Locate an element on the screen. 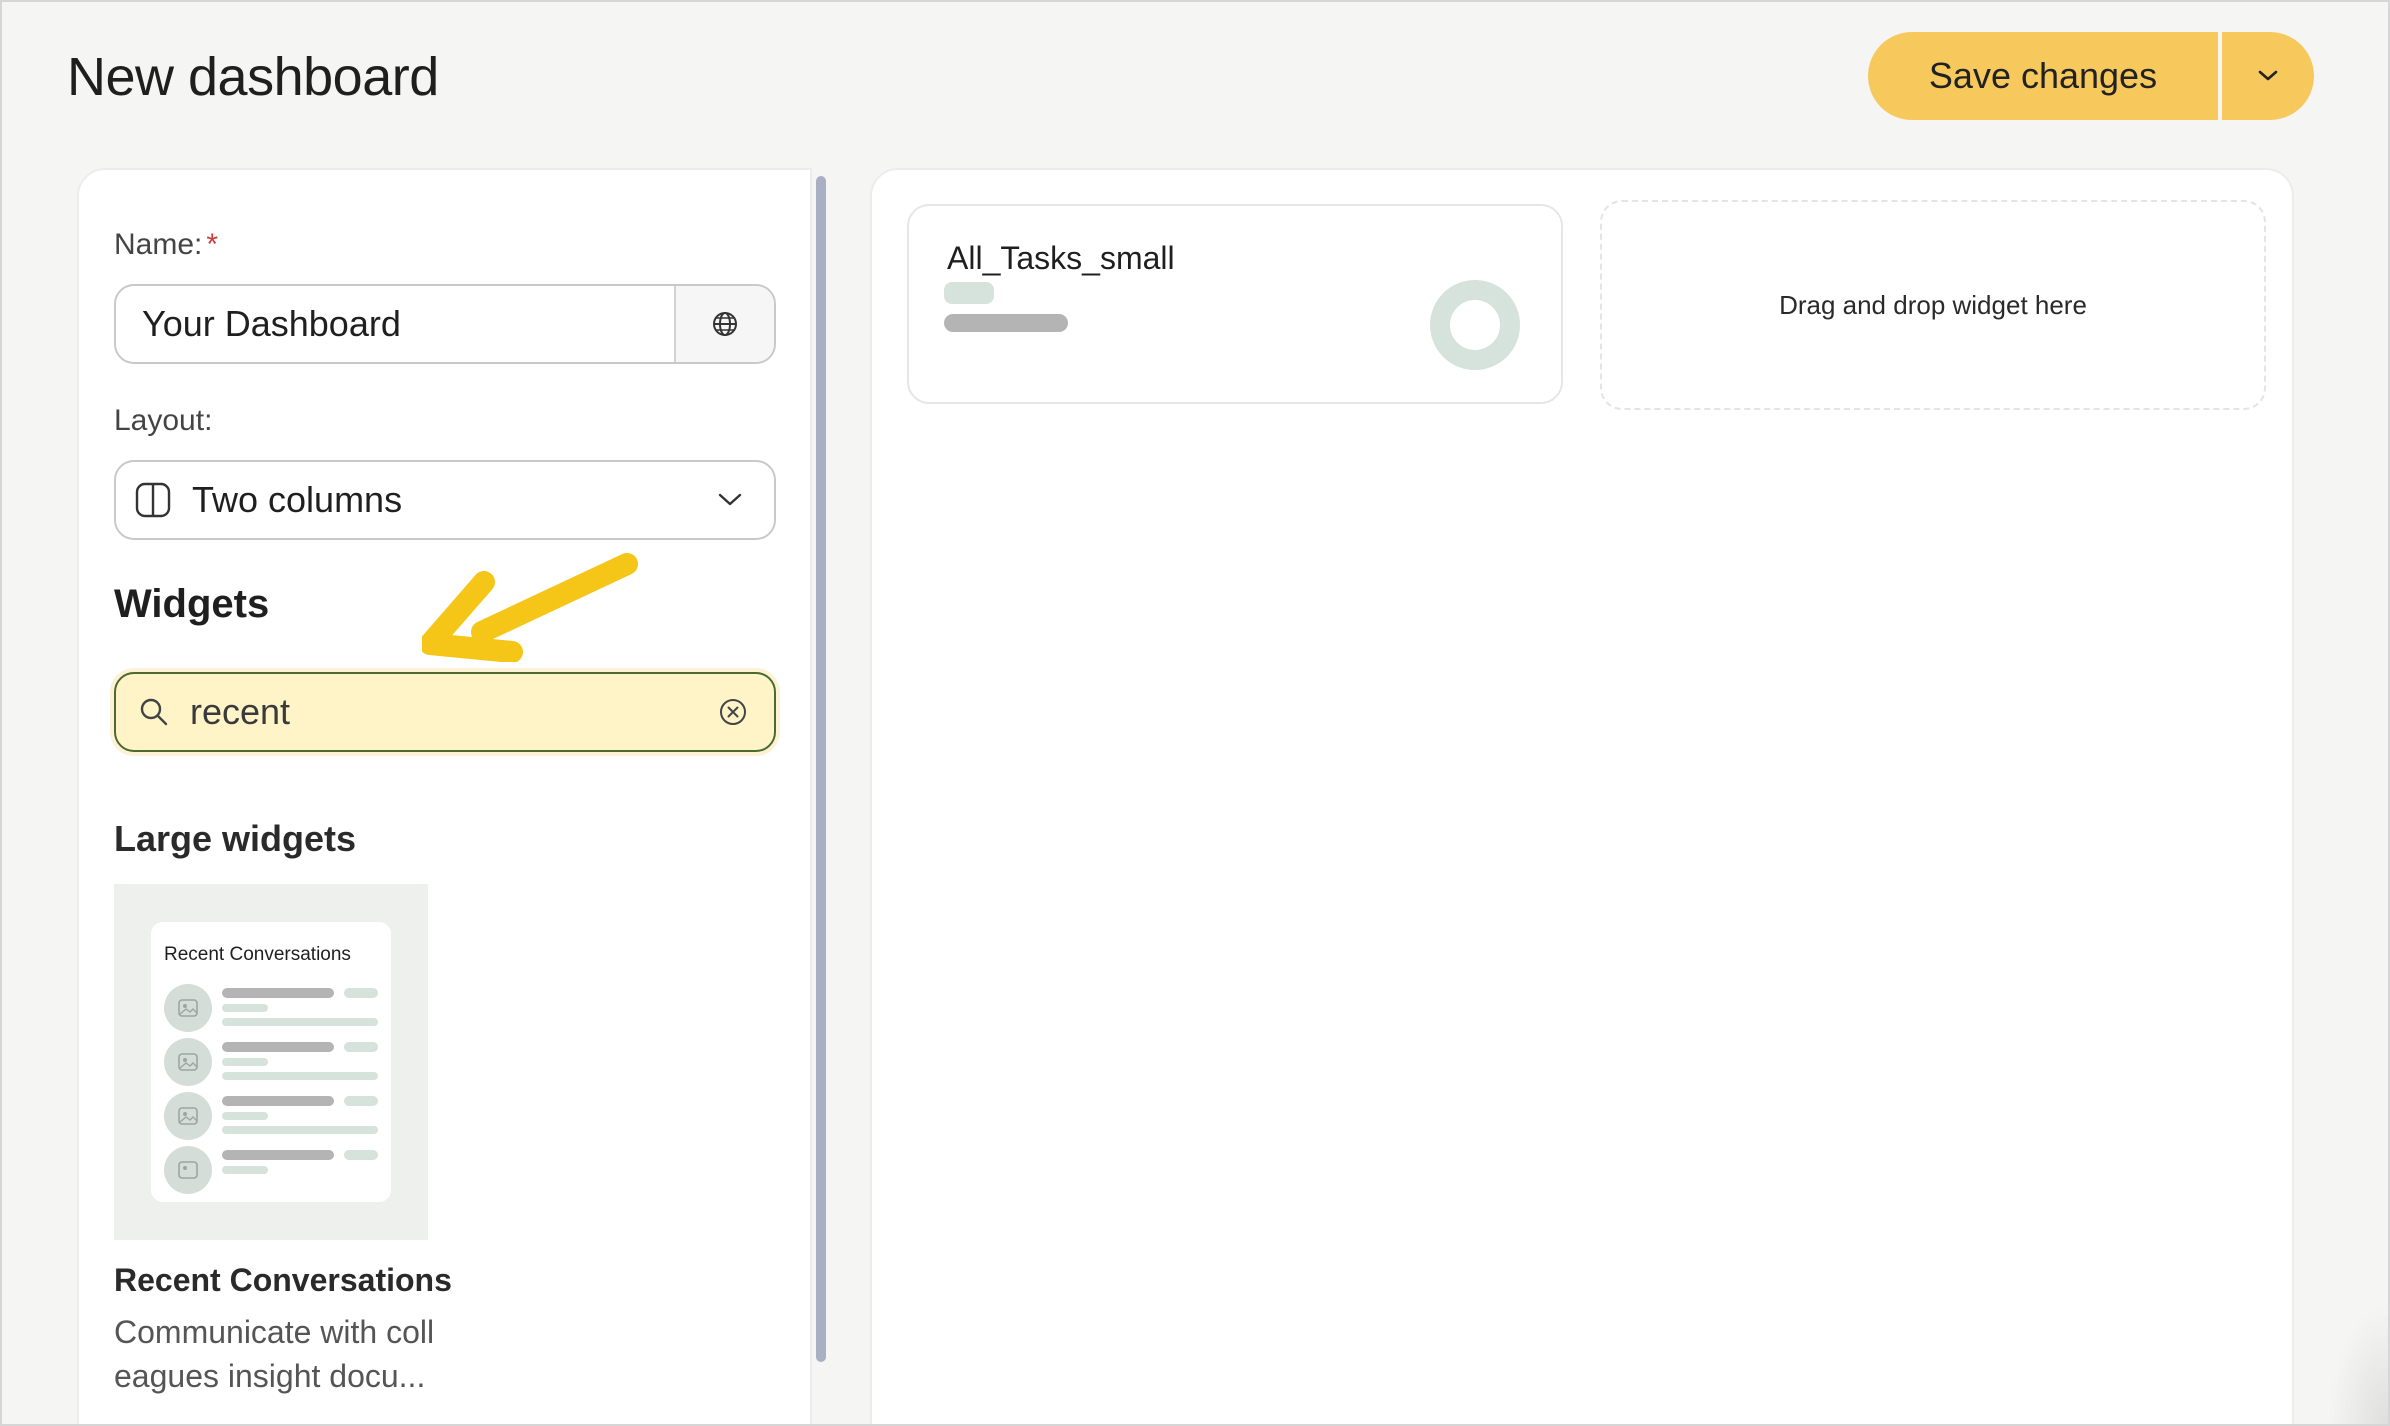 This screenshot has width=2390, height=1426. globe-icon is located at coordinates (725, 324).